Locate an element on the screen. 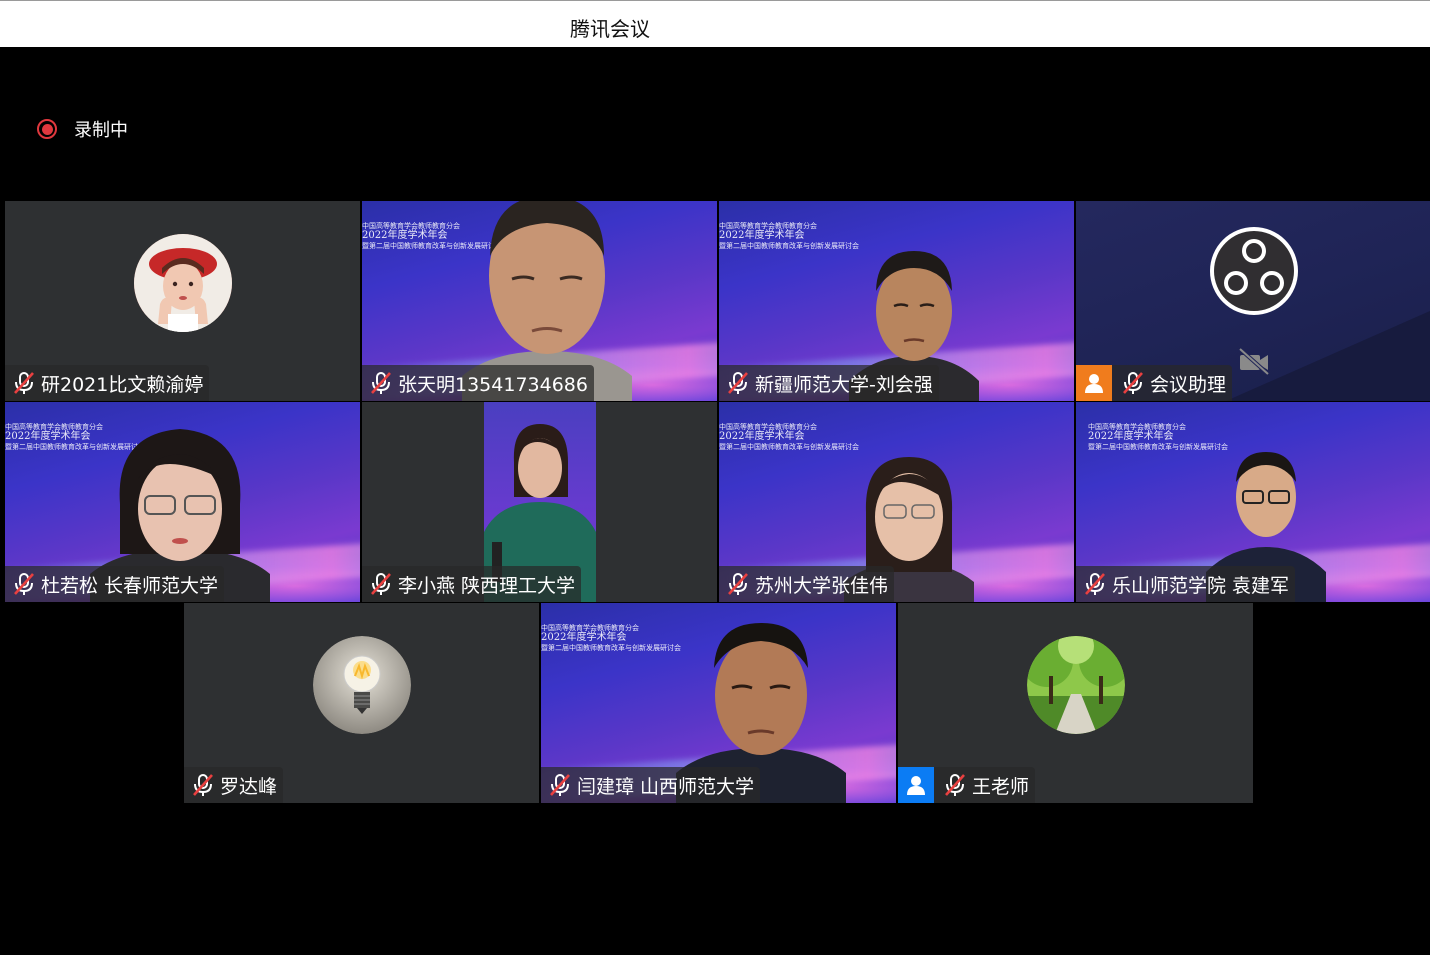 This screenshot has width=1430, height=955. participant-name-tag: 会议助理 is located at coordinates (1154, 383).